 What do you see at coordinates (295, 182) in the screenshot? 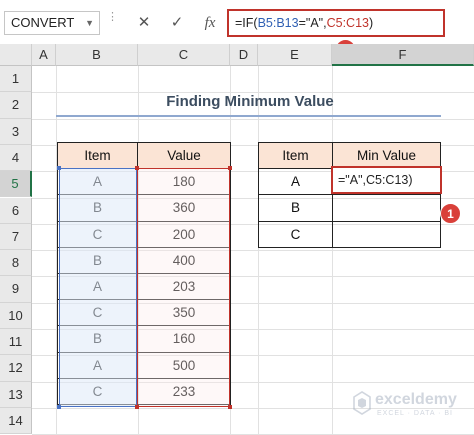
I see `result-item-cell: A` at bounding box center [295, 182].